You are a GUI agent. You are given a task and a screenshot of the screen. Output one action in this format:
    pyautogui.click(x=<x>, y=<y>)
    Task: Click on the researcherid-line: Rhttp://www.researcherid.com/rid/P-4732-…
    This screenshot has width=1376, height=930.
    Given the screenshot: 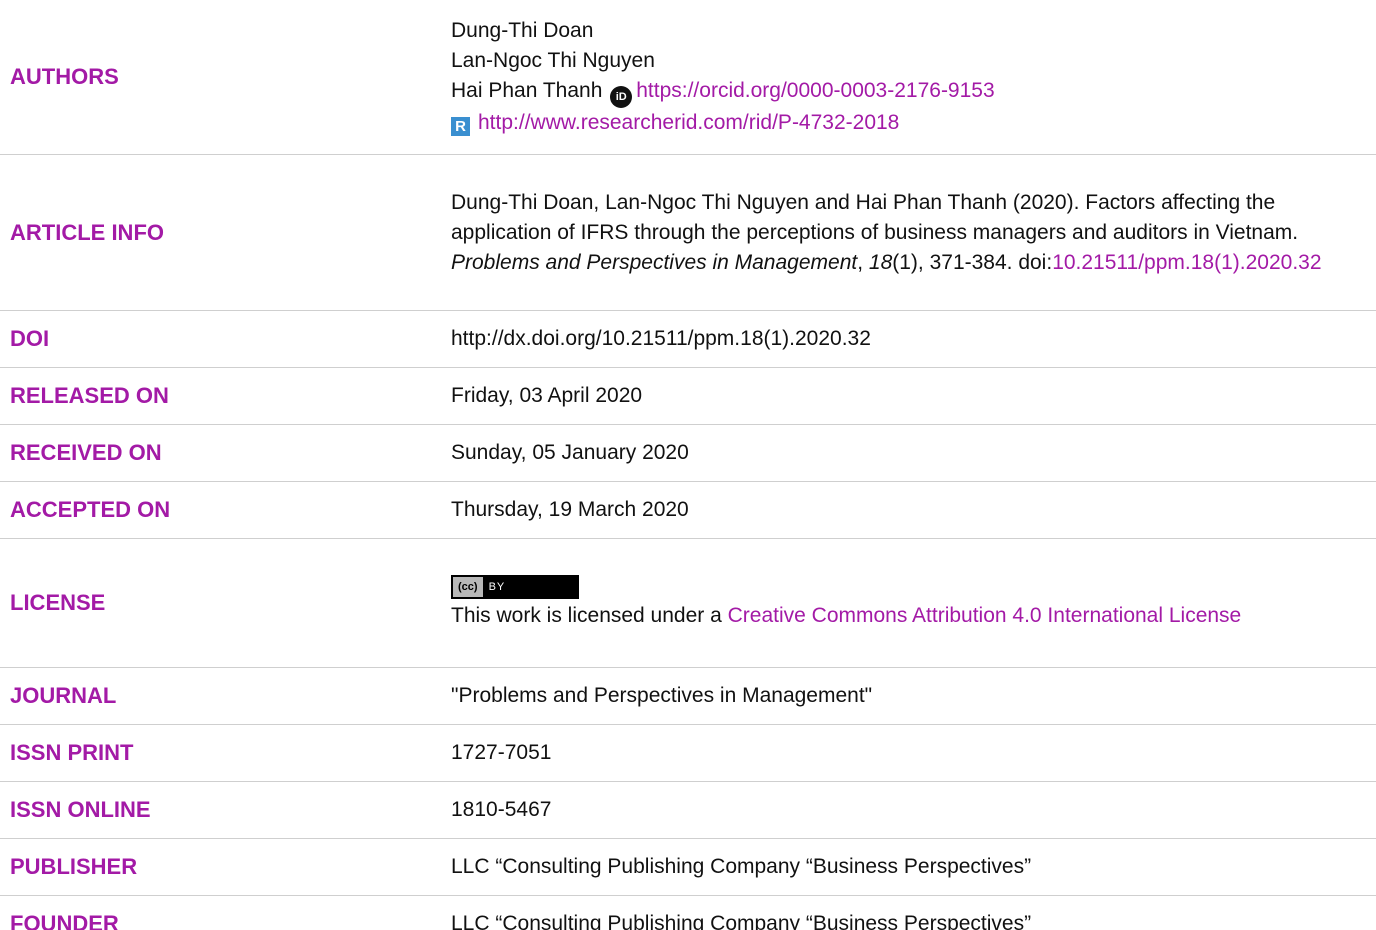 What is the action you would take?
    pyautogui.click(x=903, y=123)
    